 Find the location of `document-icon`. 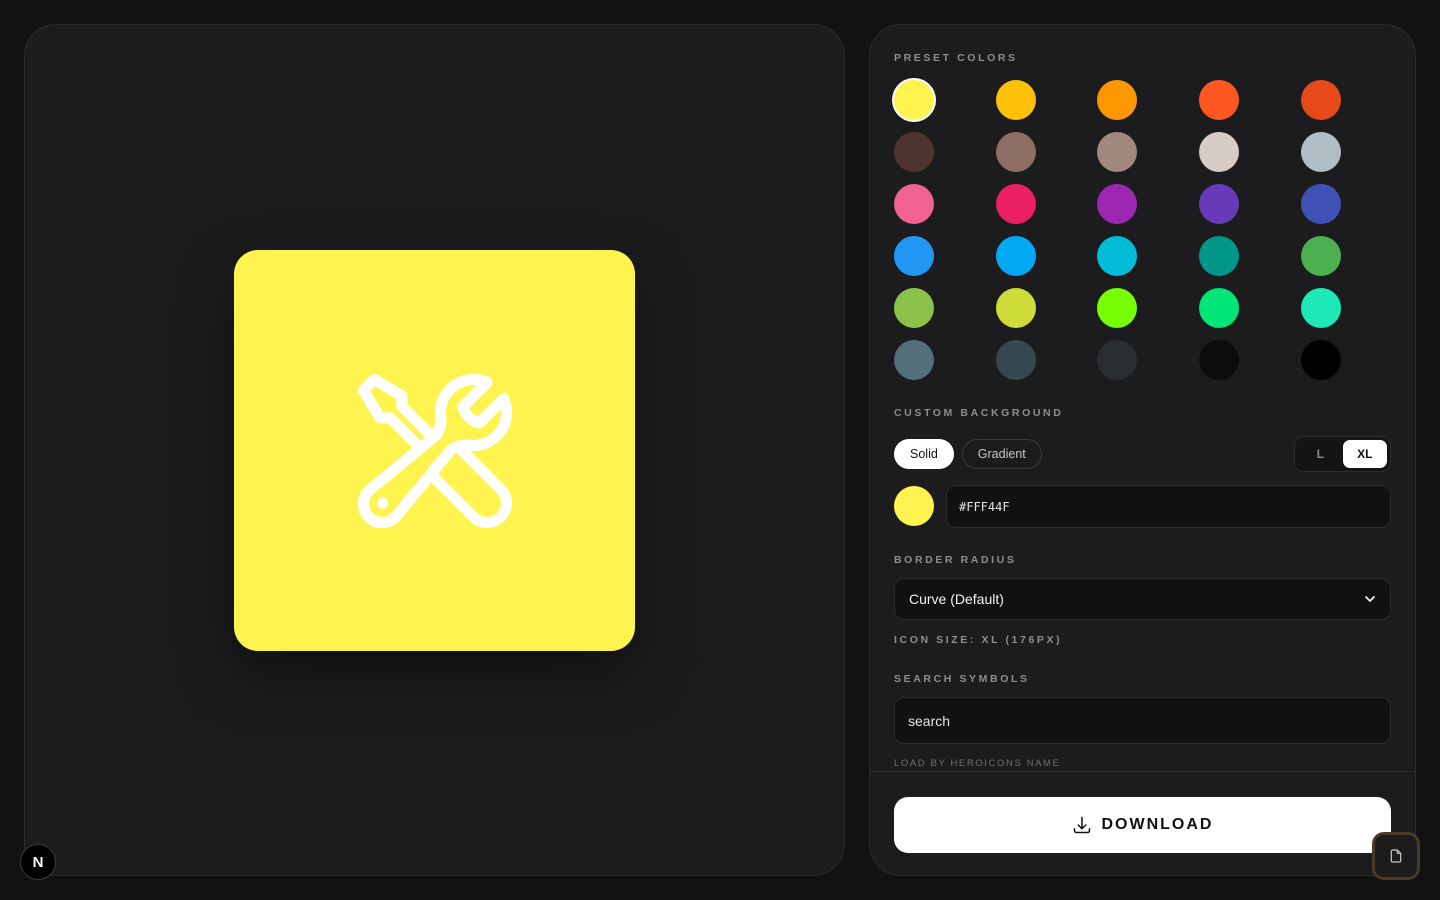

document-icon is located at coordinates (1396, 856).